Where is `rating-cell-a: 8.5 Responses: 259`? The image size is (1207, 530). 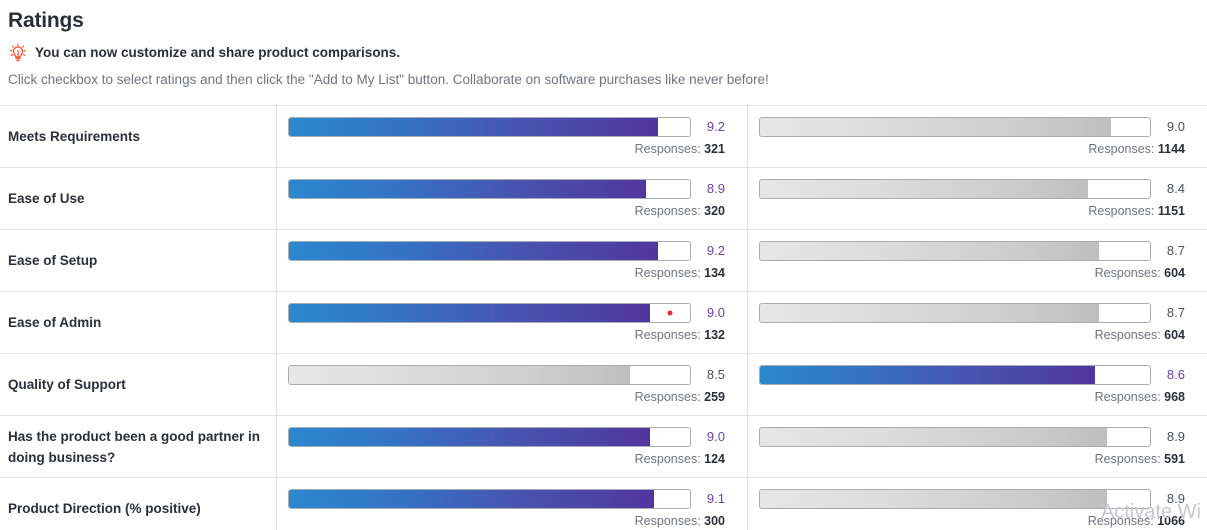
rating-cell-a: 8.5 Responses: 259 is located at coordinates (512, 384).